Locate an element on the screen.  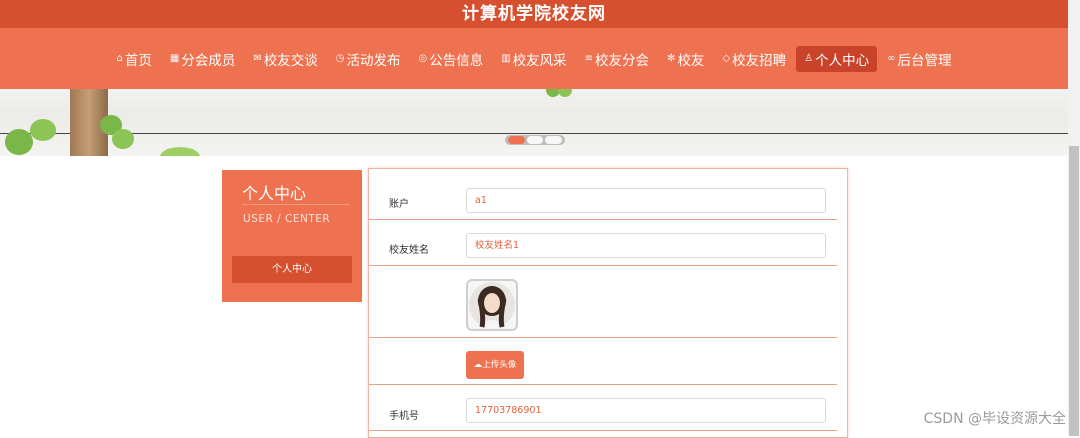
nav-item-label: 校友交谈 is located at coordinates (290, 60).